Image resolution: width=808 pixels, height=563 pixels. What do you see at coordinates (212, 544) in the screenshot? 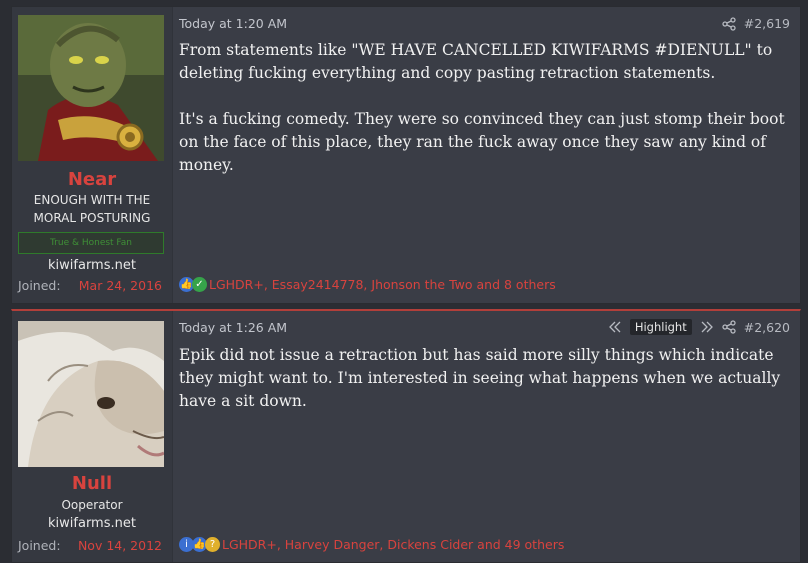
I see `thinking-icon: ?` at bounding box center [212, 544].